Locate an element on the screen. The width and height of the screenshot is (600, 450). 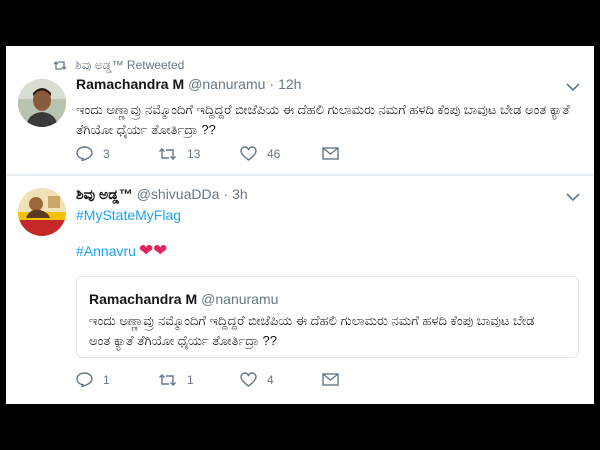
reply-count: 1 is located at coordinates (106, 379).